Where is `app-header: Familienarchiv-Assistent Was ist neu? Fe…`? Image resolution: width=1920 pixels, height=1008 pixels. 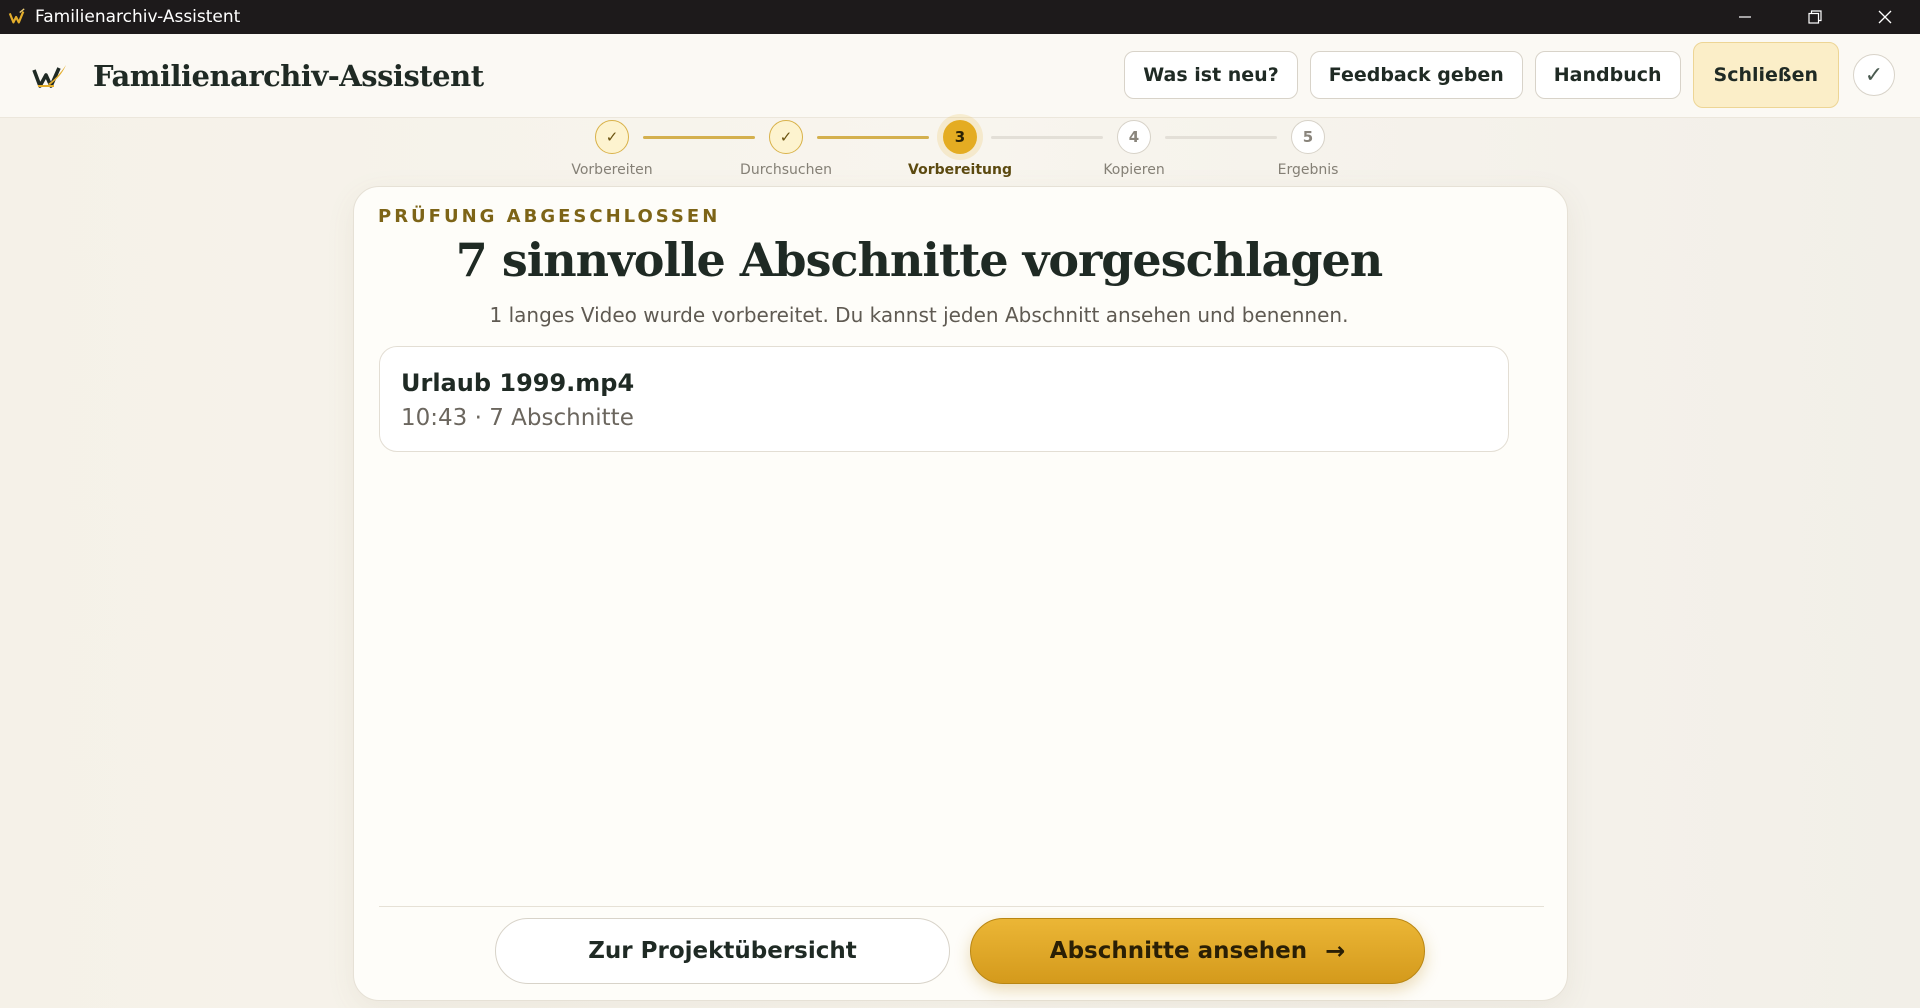
app-header: Familienarchiv-Assistent Was ist neu? Fe… is located at coordinates (960, 76).